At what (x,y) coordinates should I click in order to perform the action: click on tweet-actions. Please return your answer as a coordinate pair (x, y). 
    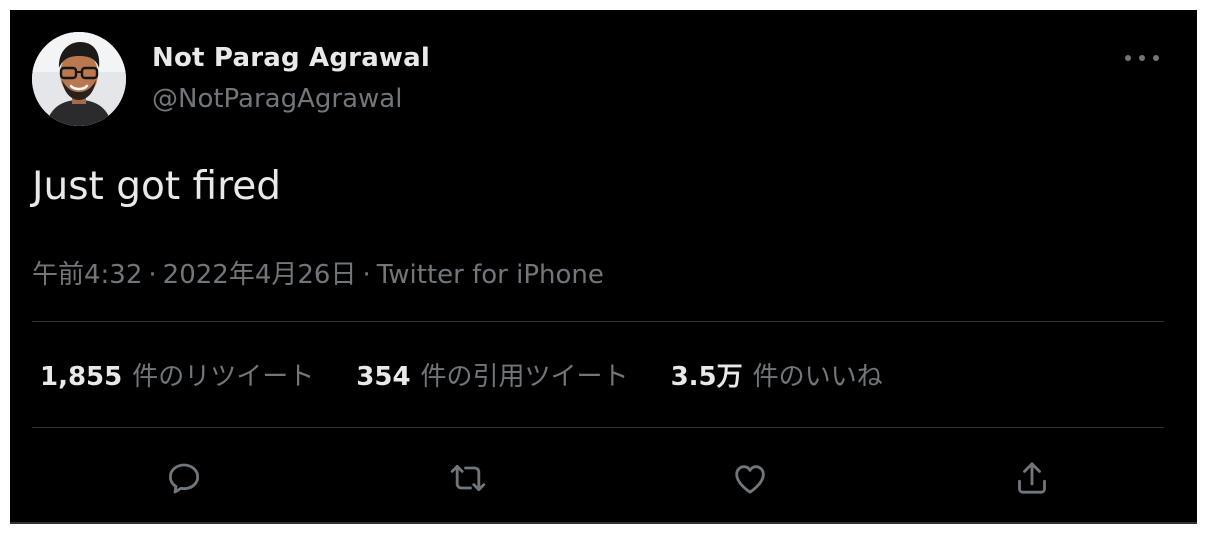
    Looking at the image, I should click on (598, 478).